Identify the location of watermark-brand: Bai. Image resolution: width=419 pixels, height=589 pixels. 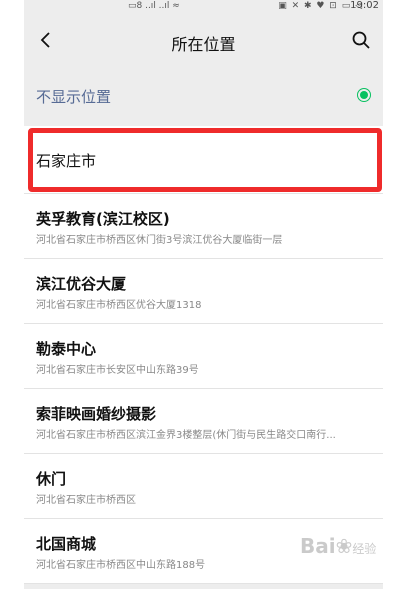
(318, 546).